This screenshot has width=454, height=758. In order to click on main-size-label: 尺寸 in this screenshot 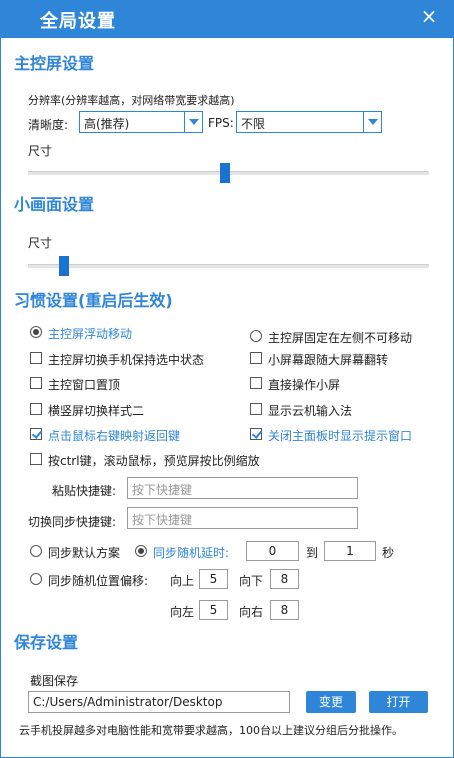, I will do `click(40, 151)`.